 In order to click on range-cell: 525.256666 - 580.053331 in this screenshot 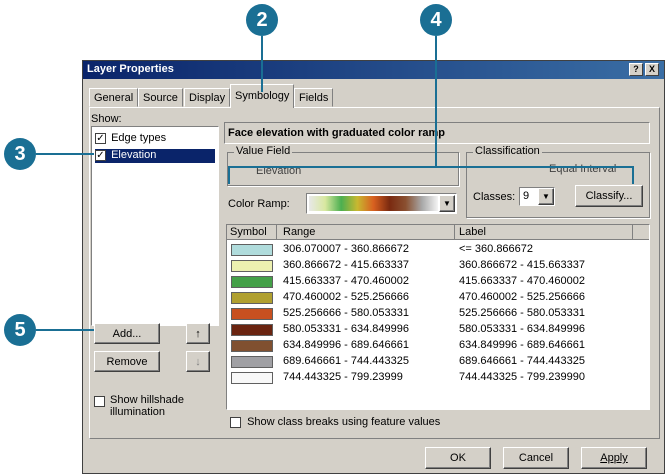, I will do `click(346, 313)`.